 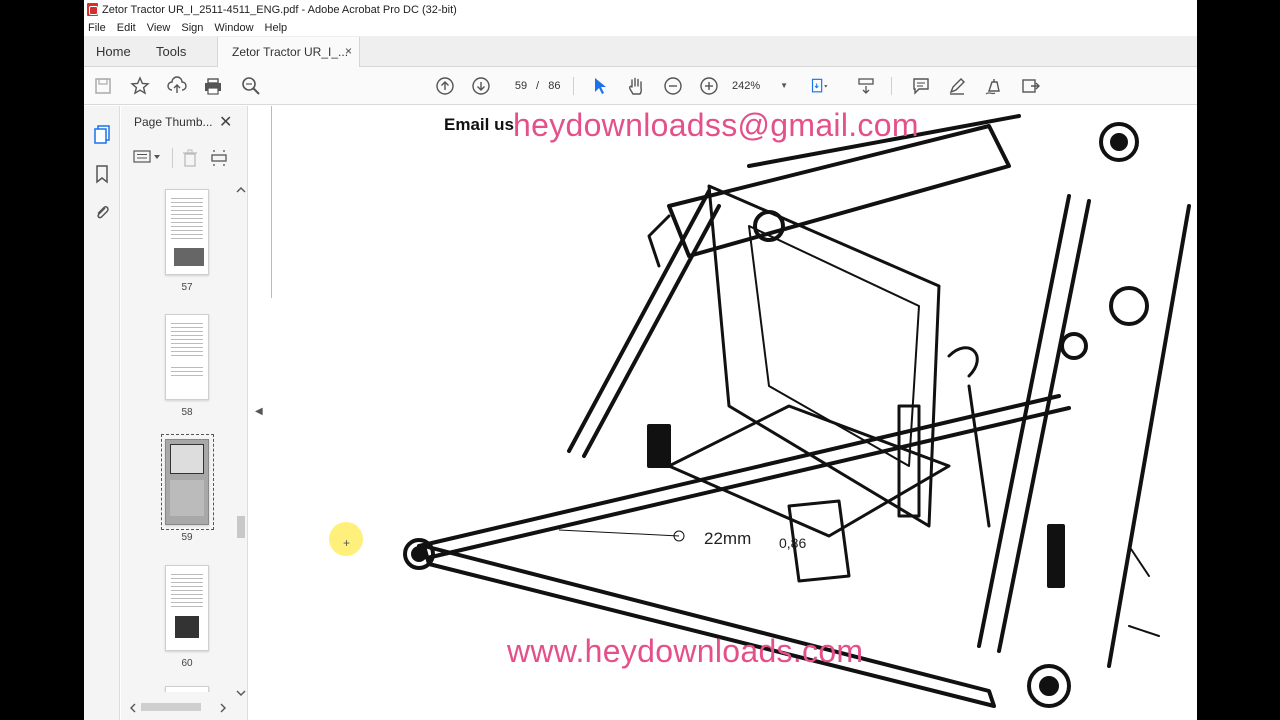 I want to click on tab-document: Zetor Tractor UR_I_... ×, so click(x=288, y=52).